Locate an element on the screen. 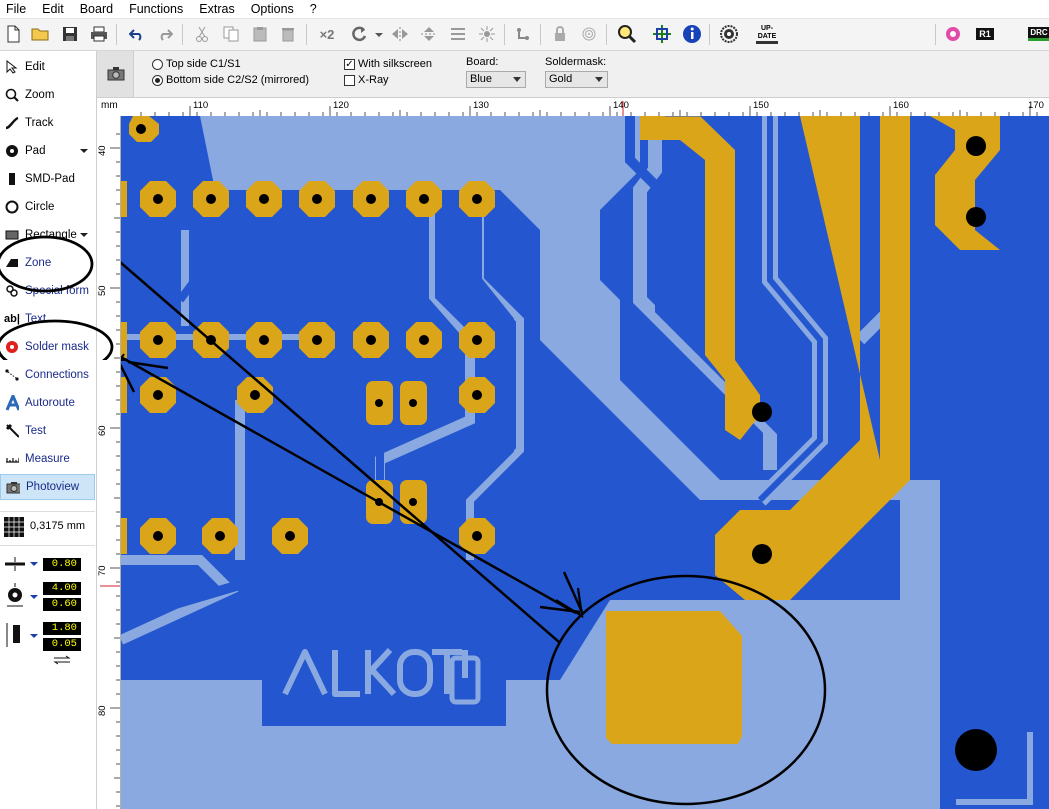 The height and width of the screenshot is (809, 1049). sidebar-item-zoom: Zoom is located at coordinates (47, 95).